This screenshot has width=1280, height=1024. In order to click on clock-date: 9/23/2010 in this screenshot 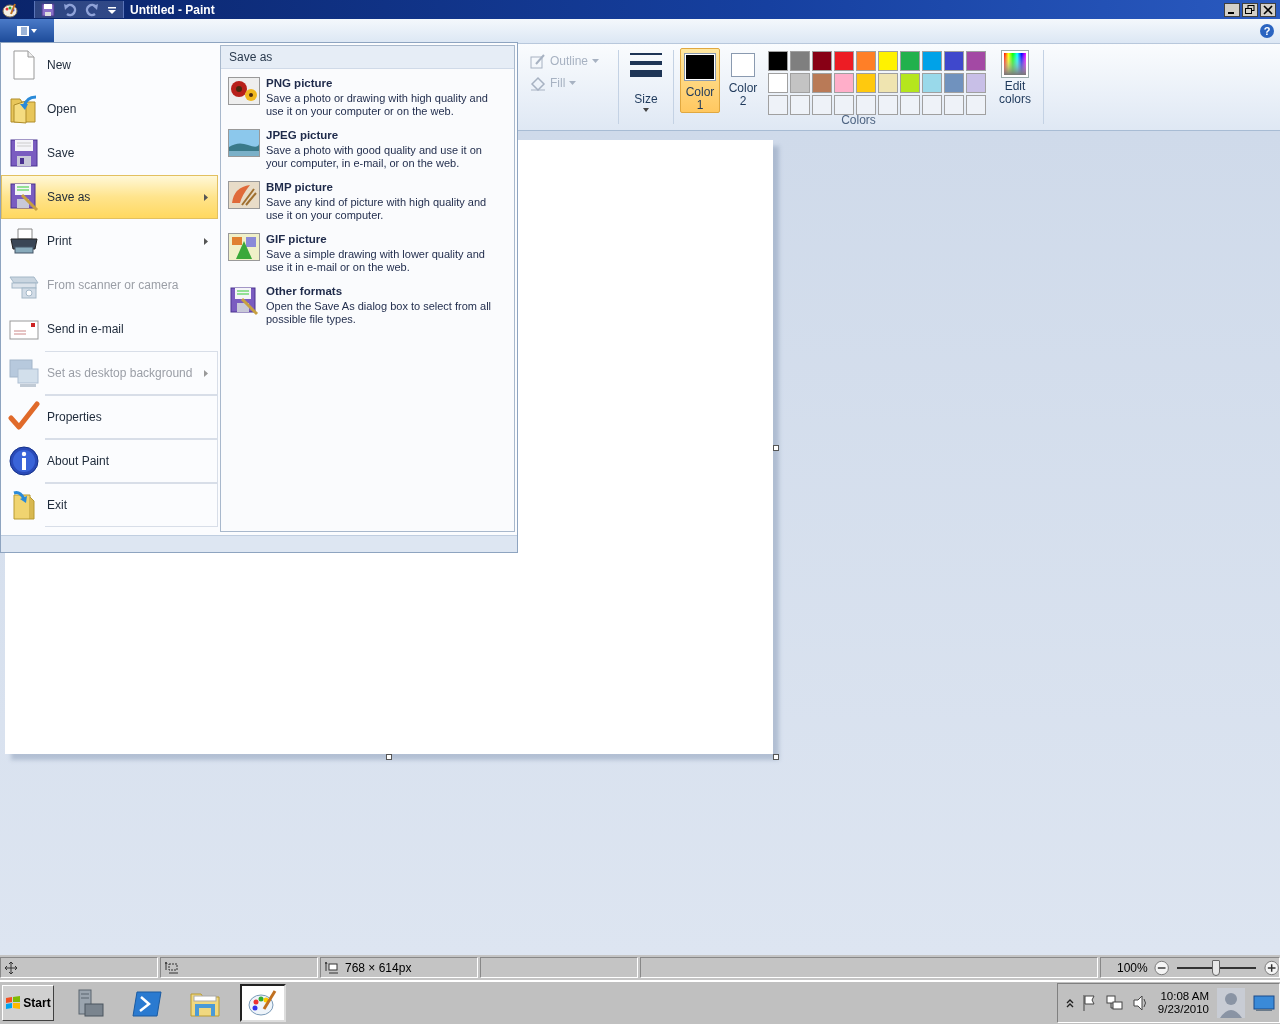, I will do `click(1183, 1009)`.